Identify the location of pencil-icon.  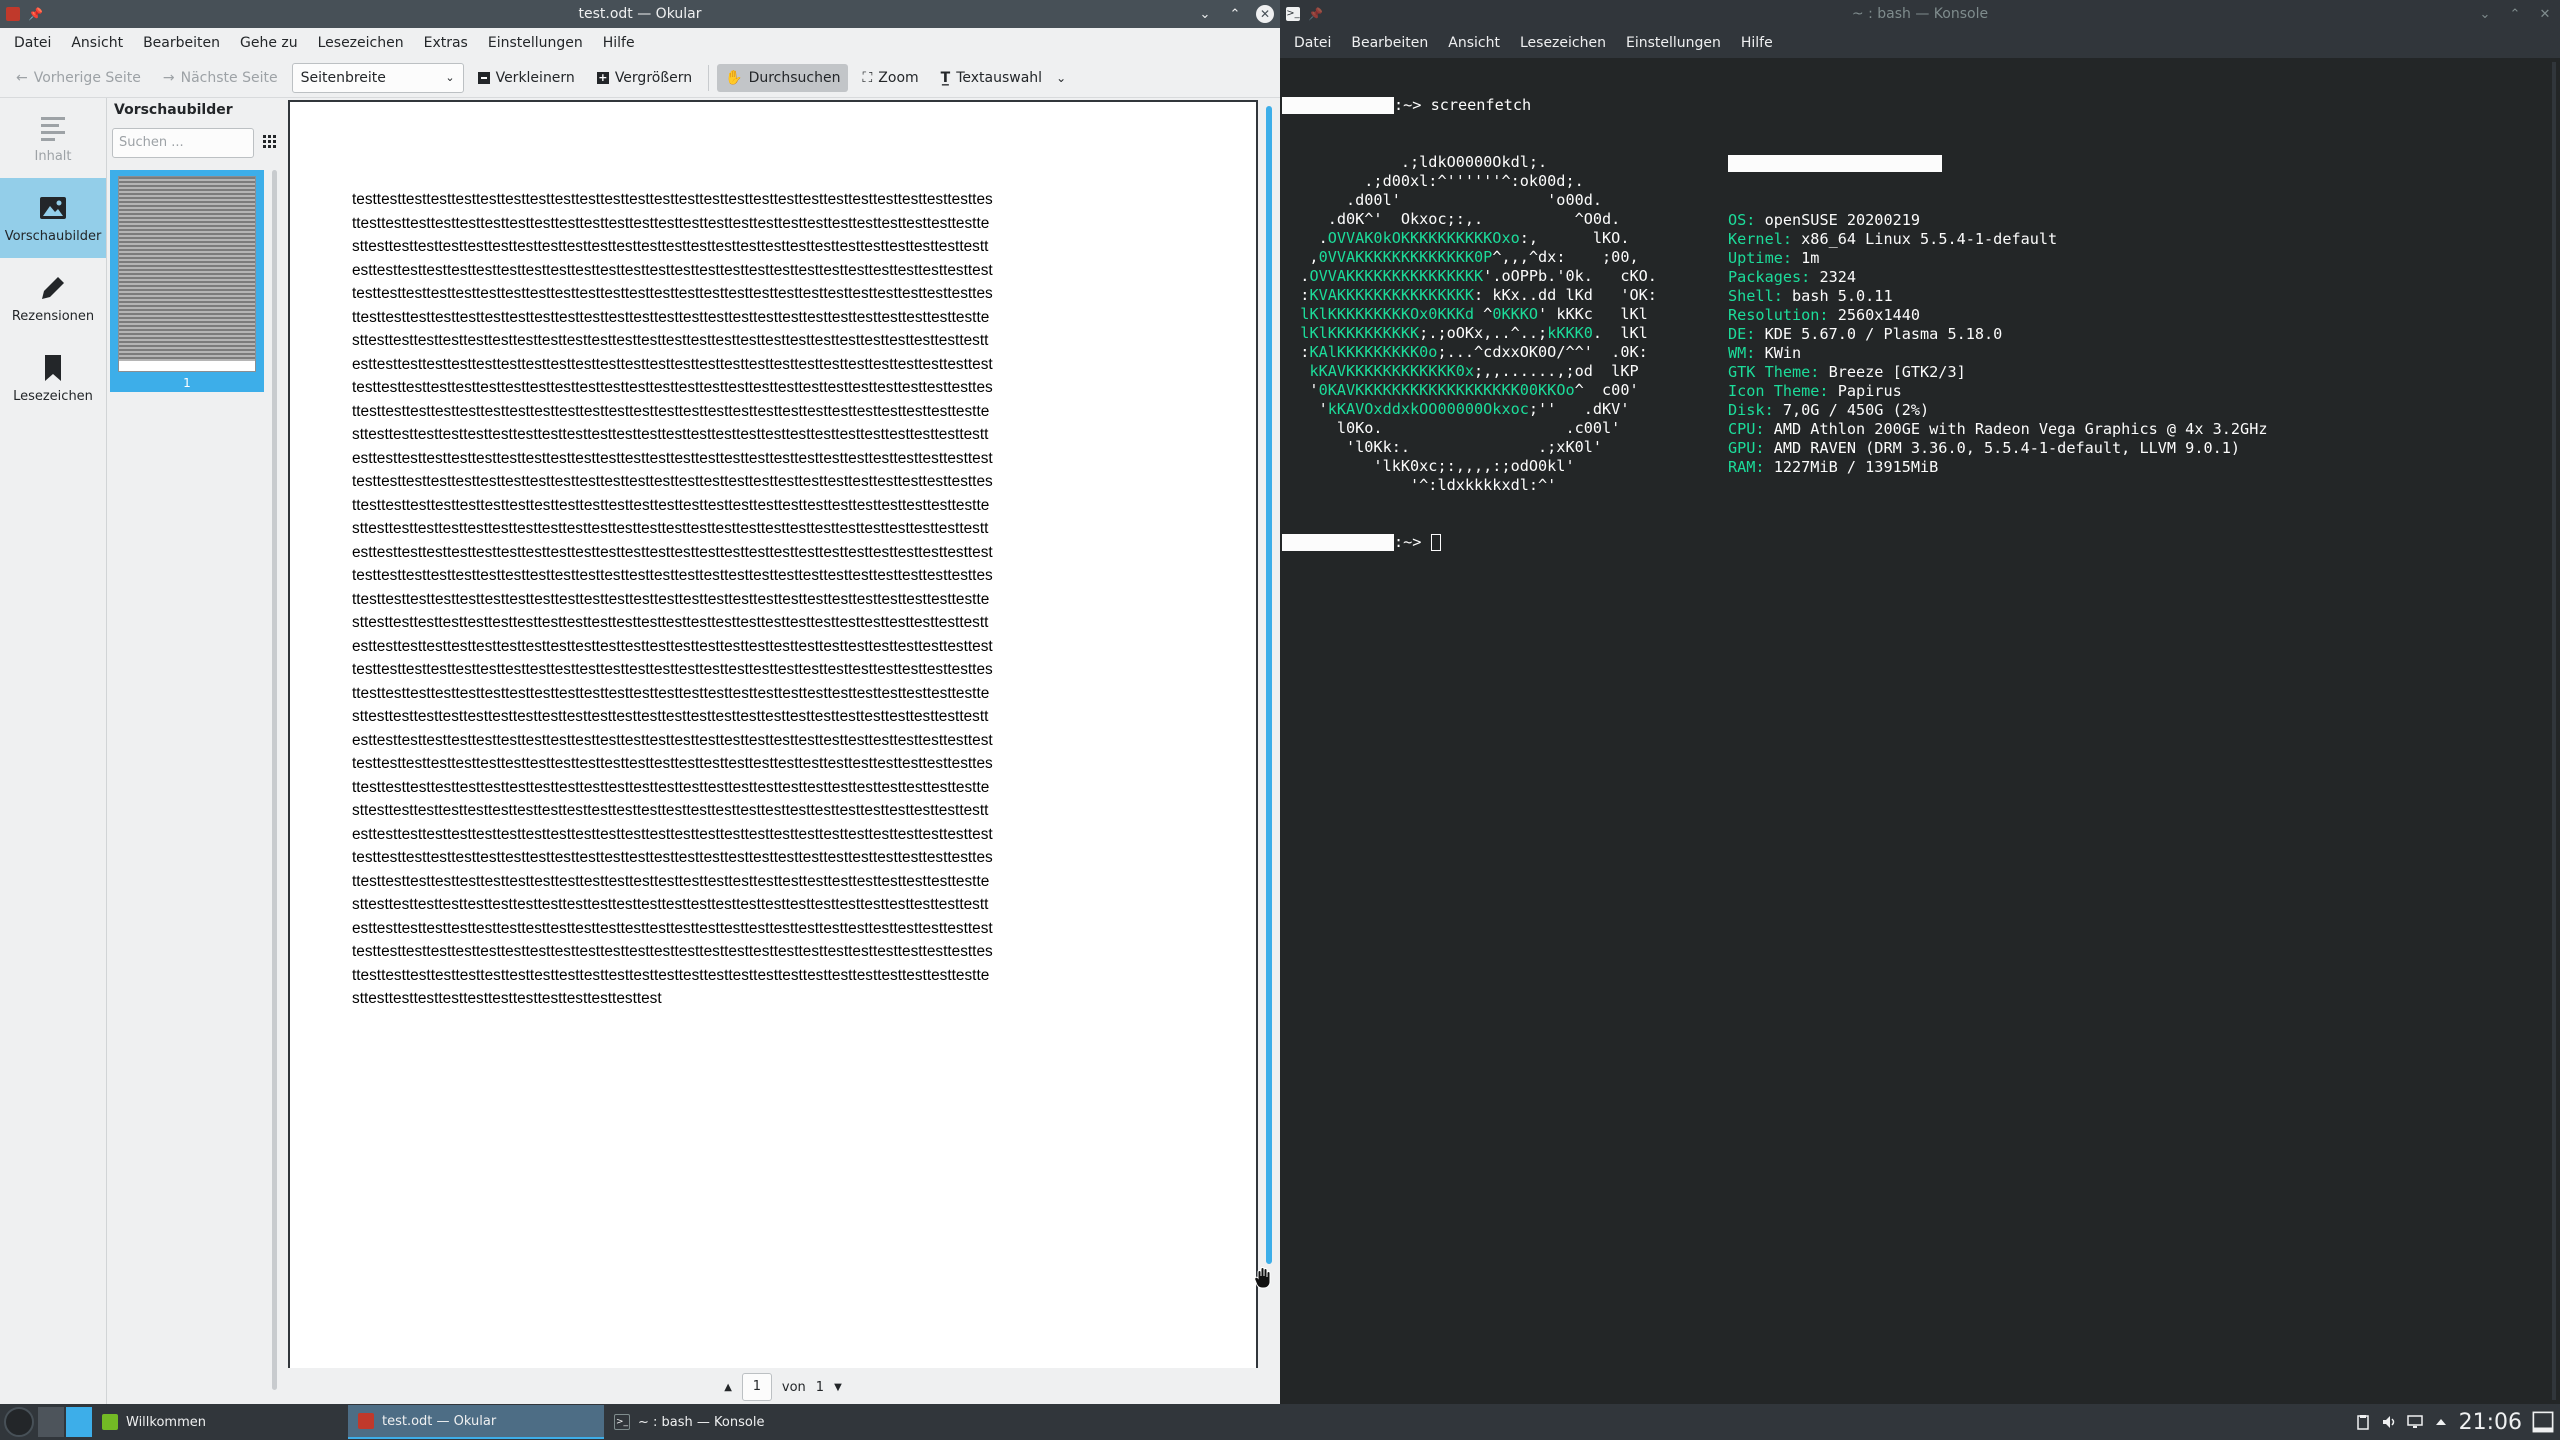
(53, 287).